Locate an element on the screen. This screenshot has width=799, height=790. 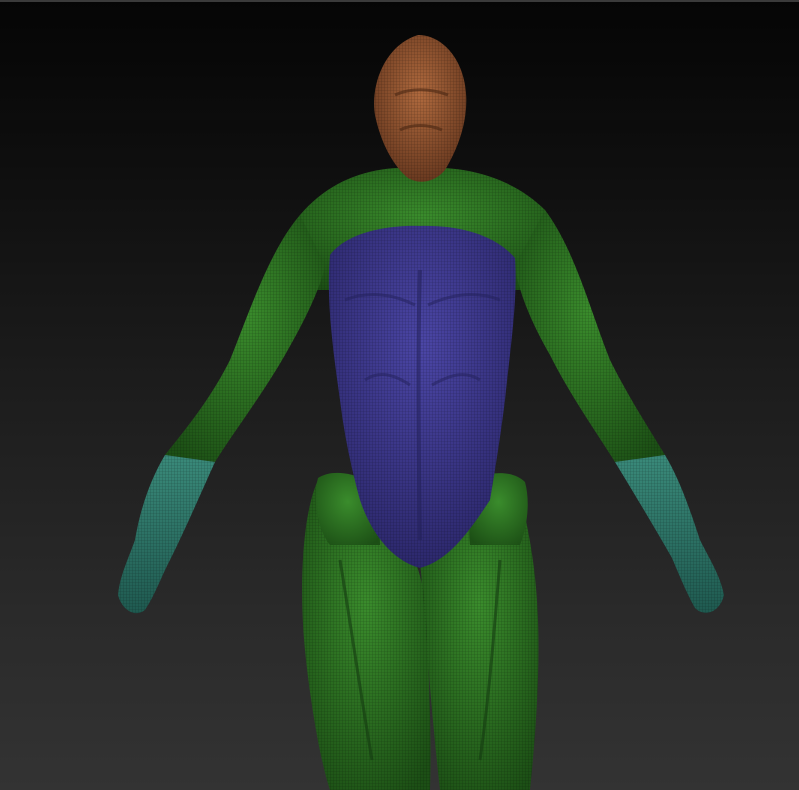
right-arm is located at coordinates (619, 411).